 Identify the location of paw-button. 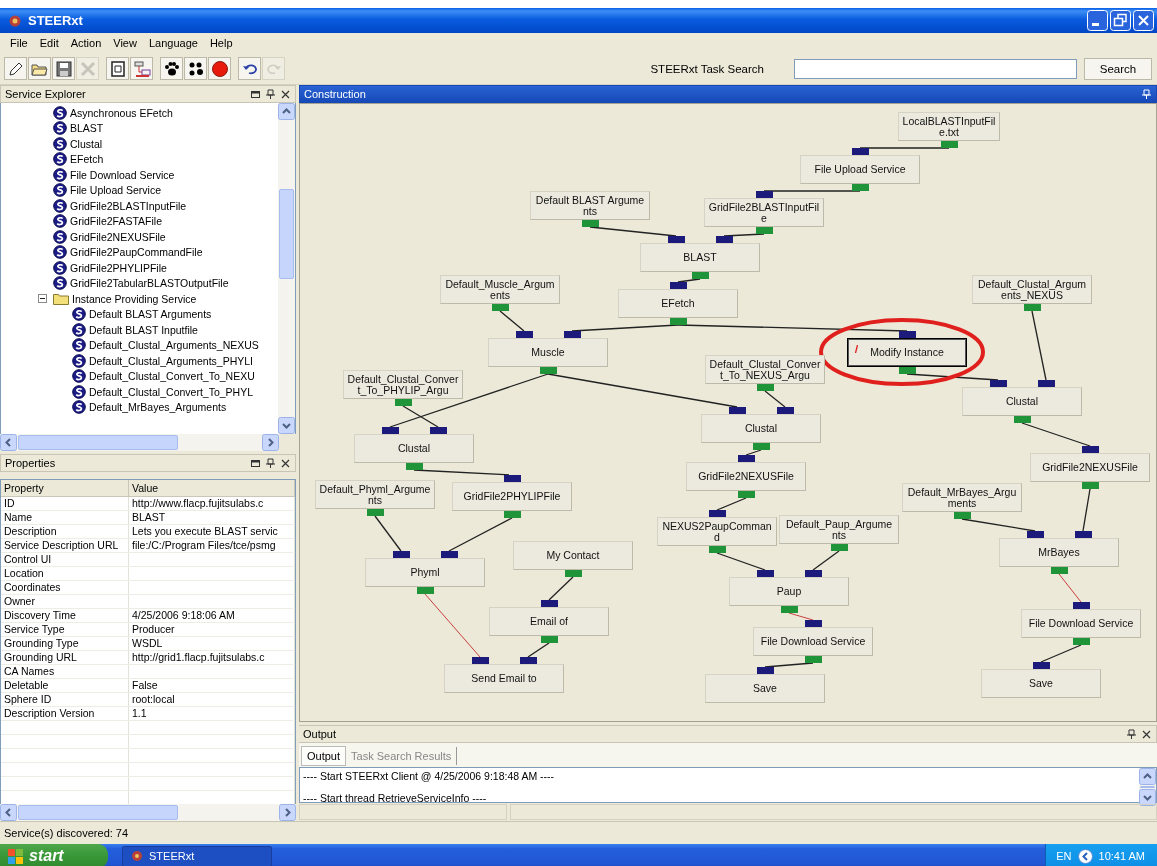
(171, 68).